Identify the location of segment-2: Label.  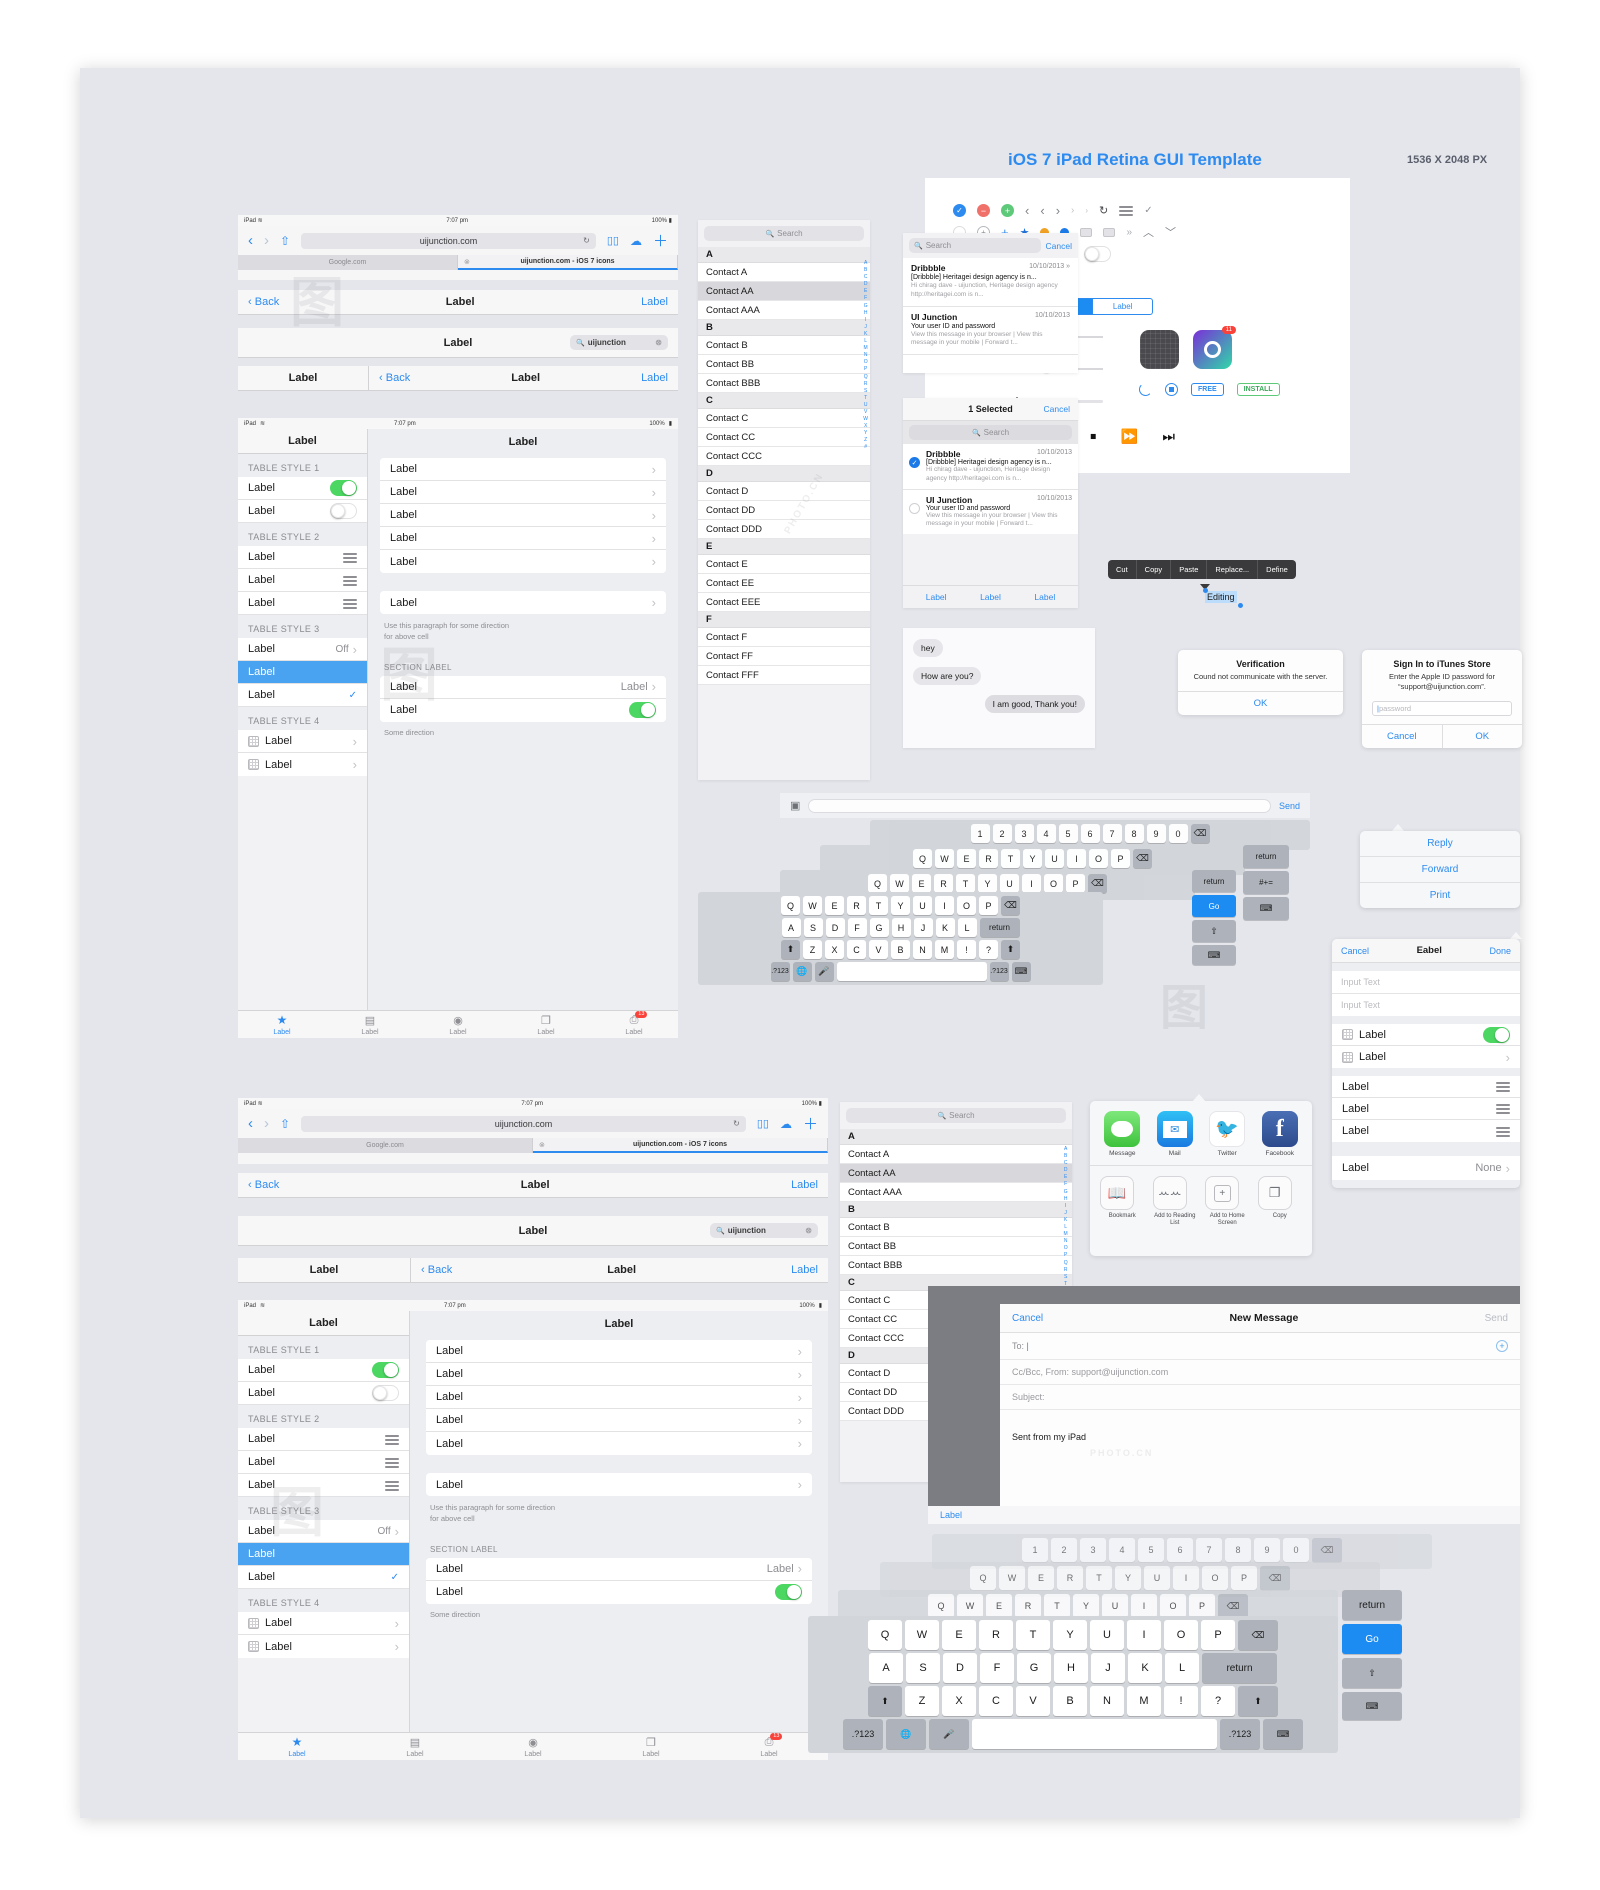
(1122, 306).